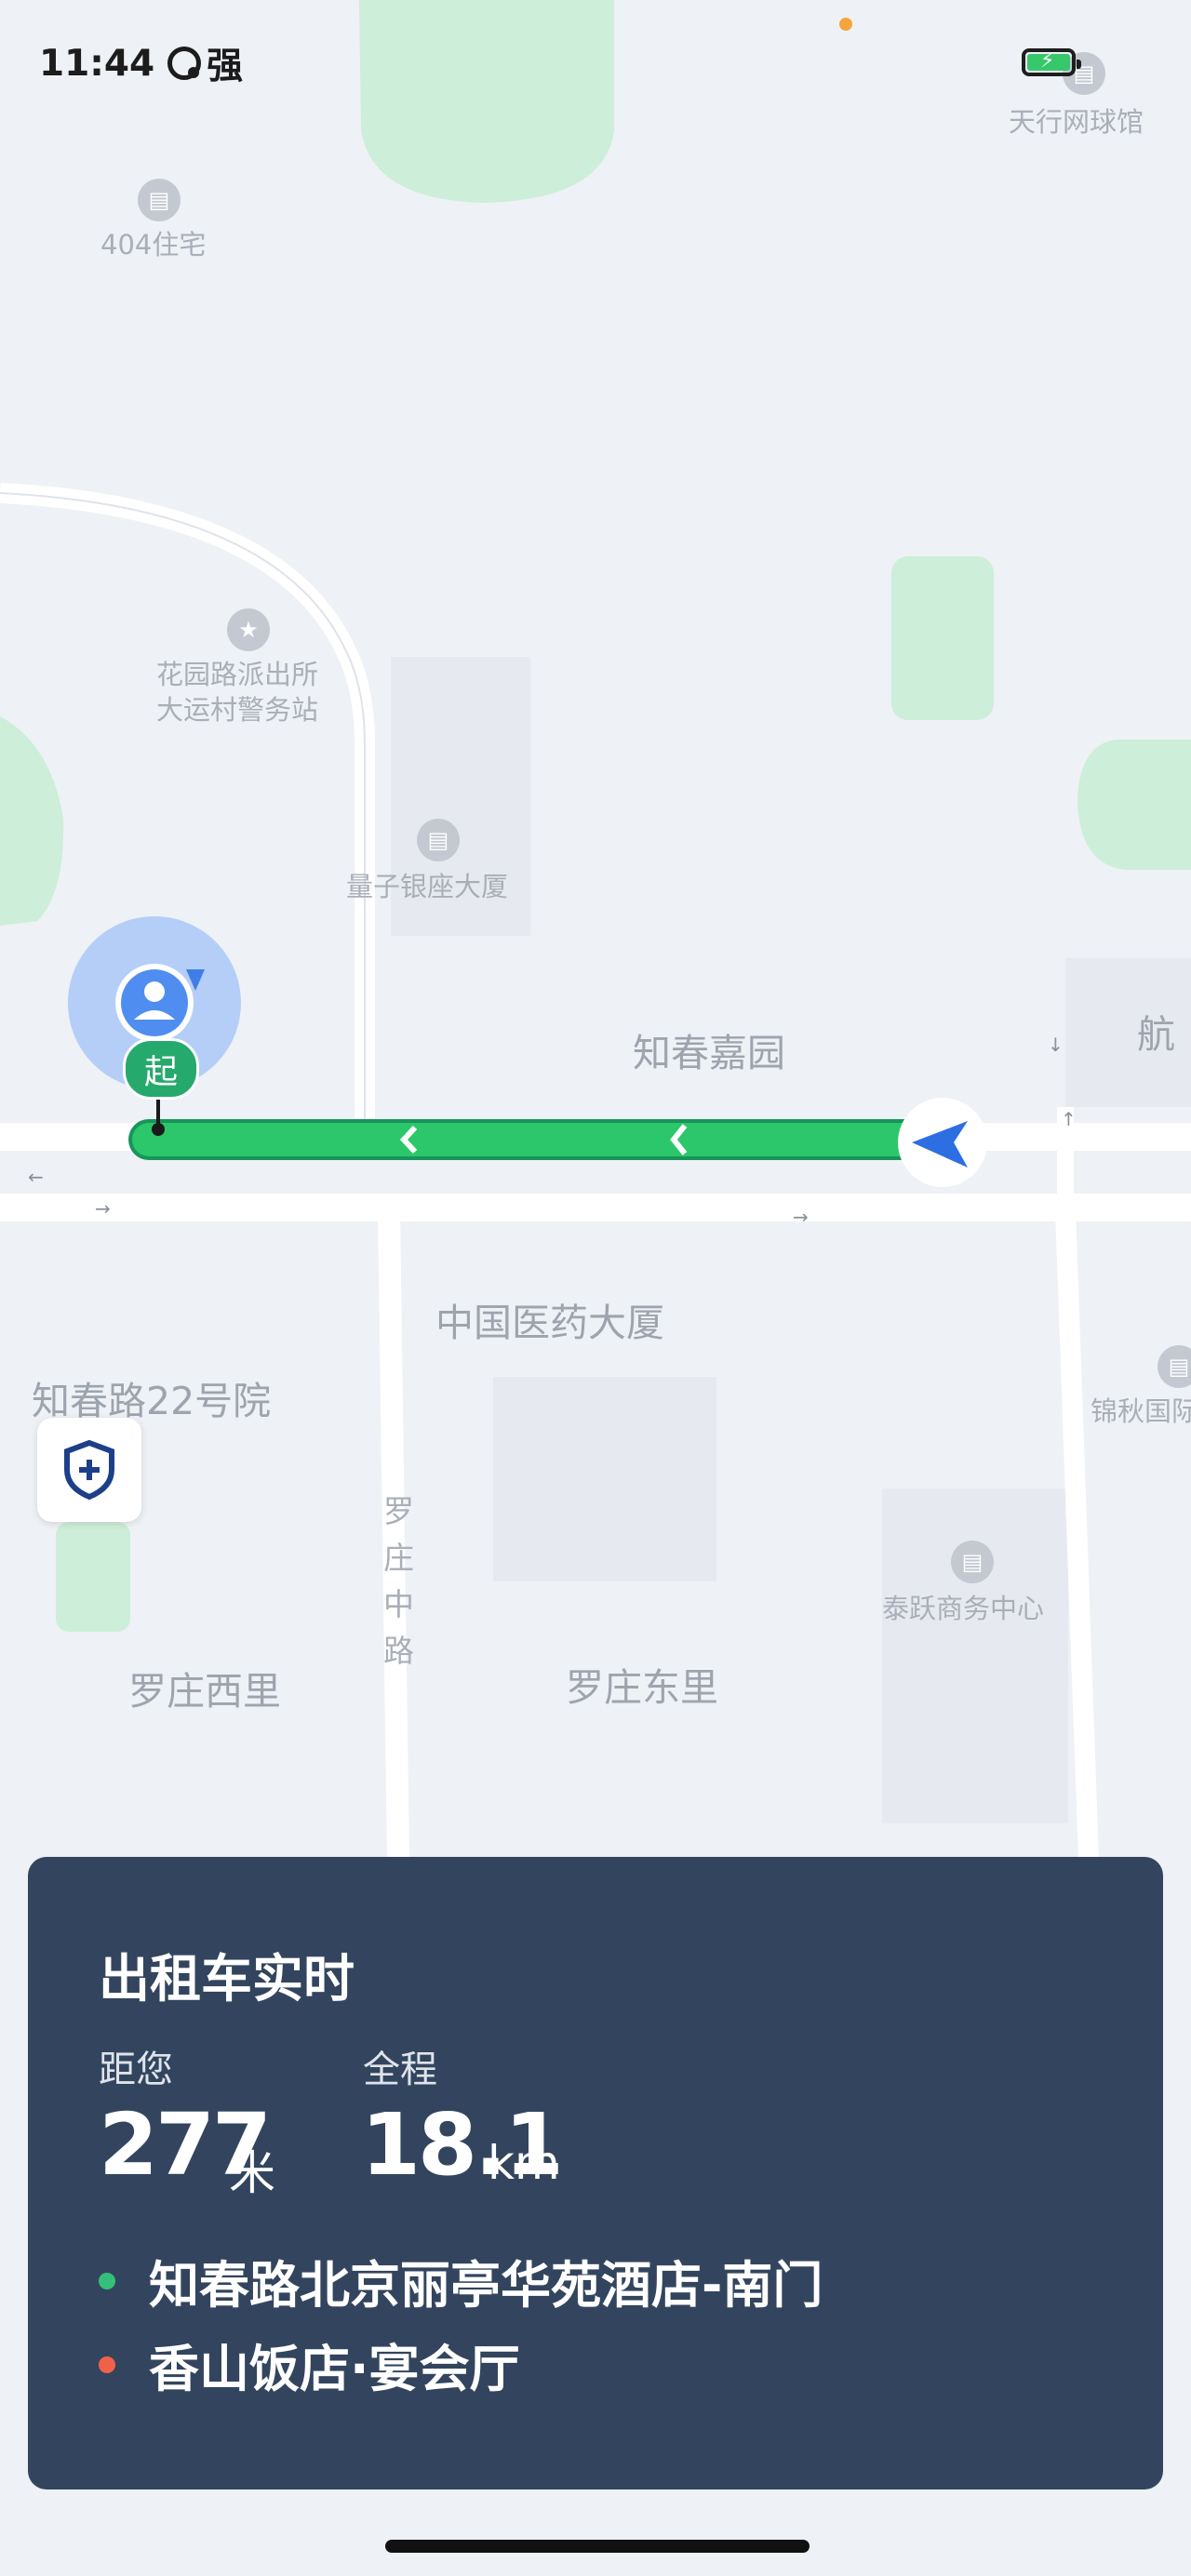  What do you see at coordinates (597, 2546) in the screenshot?
I see `home-indicator` at bounding box center [597, 2546].